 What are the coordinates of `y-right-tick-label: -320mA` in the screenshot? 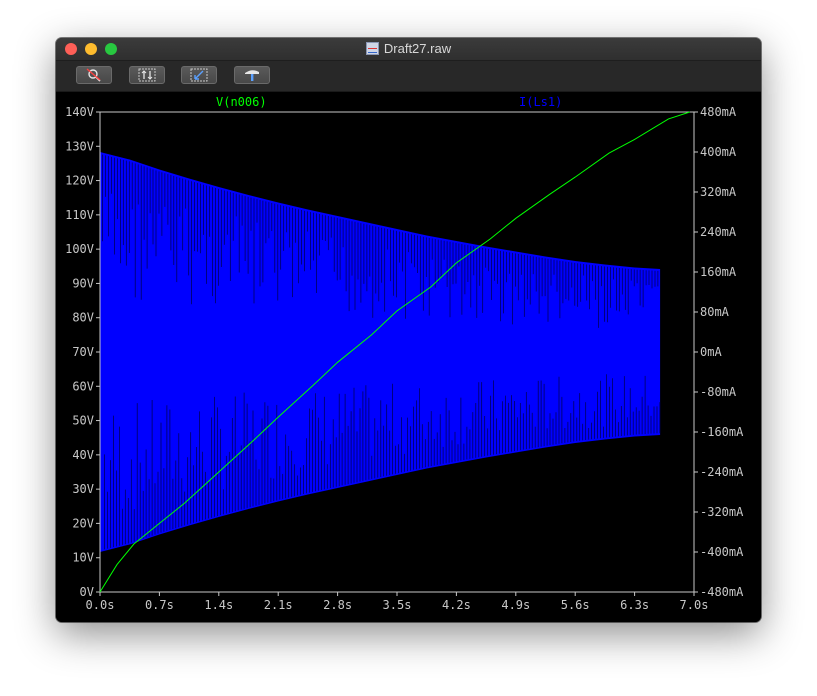 It's located at (722, 512).